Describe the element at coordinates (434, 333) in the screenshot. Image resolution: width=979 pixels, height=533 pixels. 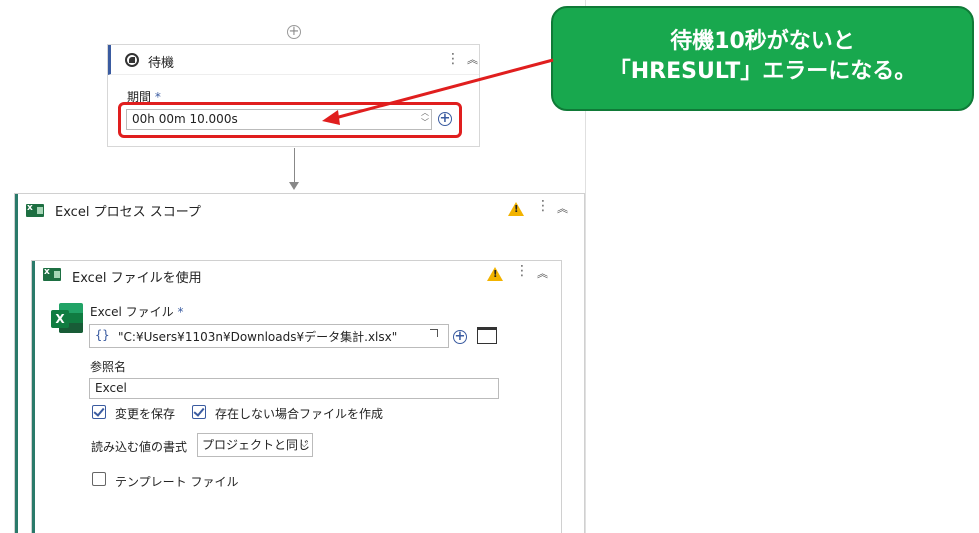
I see `expand-editor-icon` at that location.